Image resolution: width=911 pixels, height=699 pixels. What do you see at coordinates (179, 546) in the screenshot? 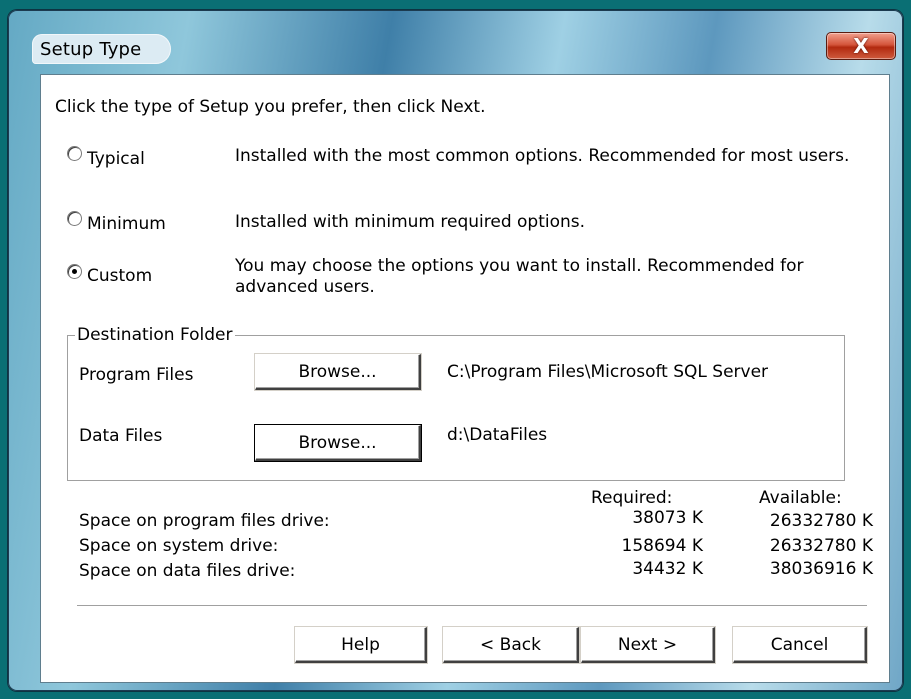
I see `space-row-label: Space on system drive:` at bounding box center [179, 546].